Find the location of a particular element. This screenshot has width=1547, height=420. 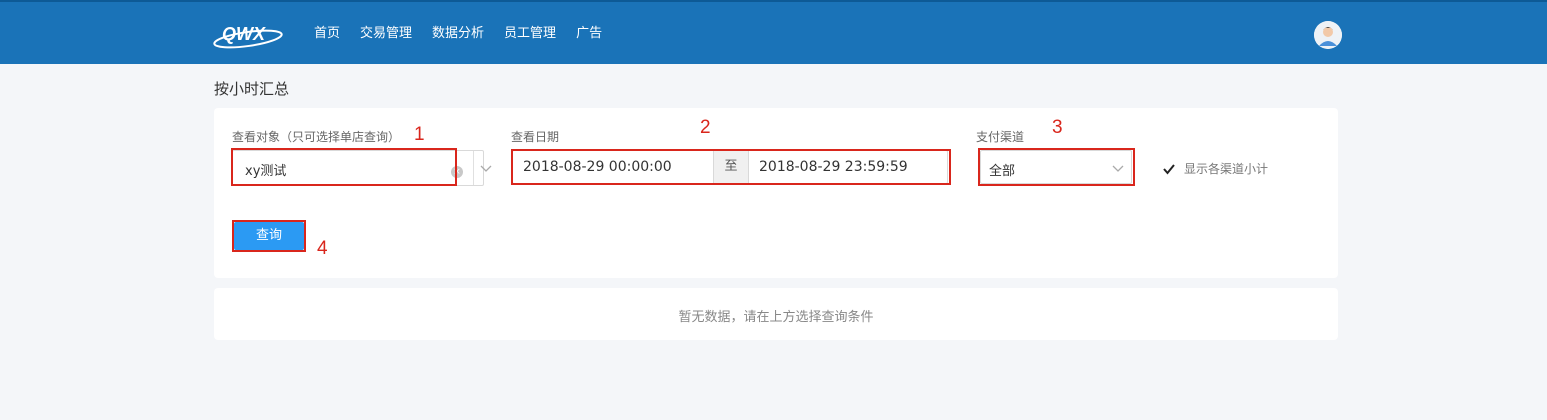

object-label: 查看对象（只可选择单店查询） is located at coordinates (316, 137).